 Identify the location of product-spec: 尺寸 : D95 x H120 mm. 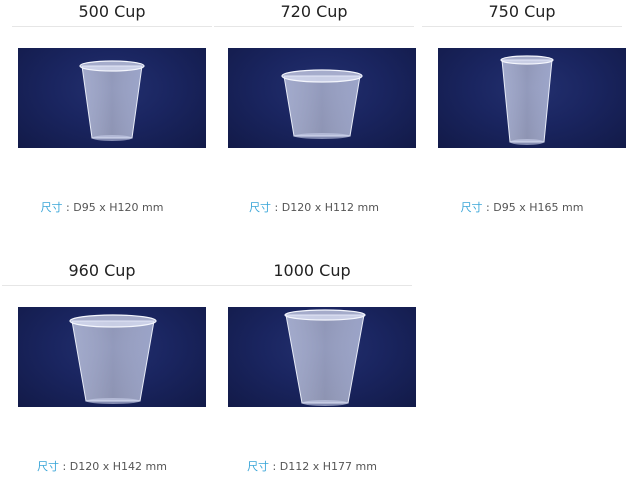
(102, 208).